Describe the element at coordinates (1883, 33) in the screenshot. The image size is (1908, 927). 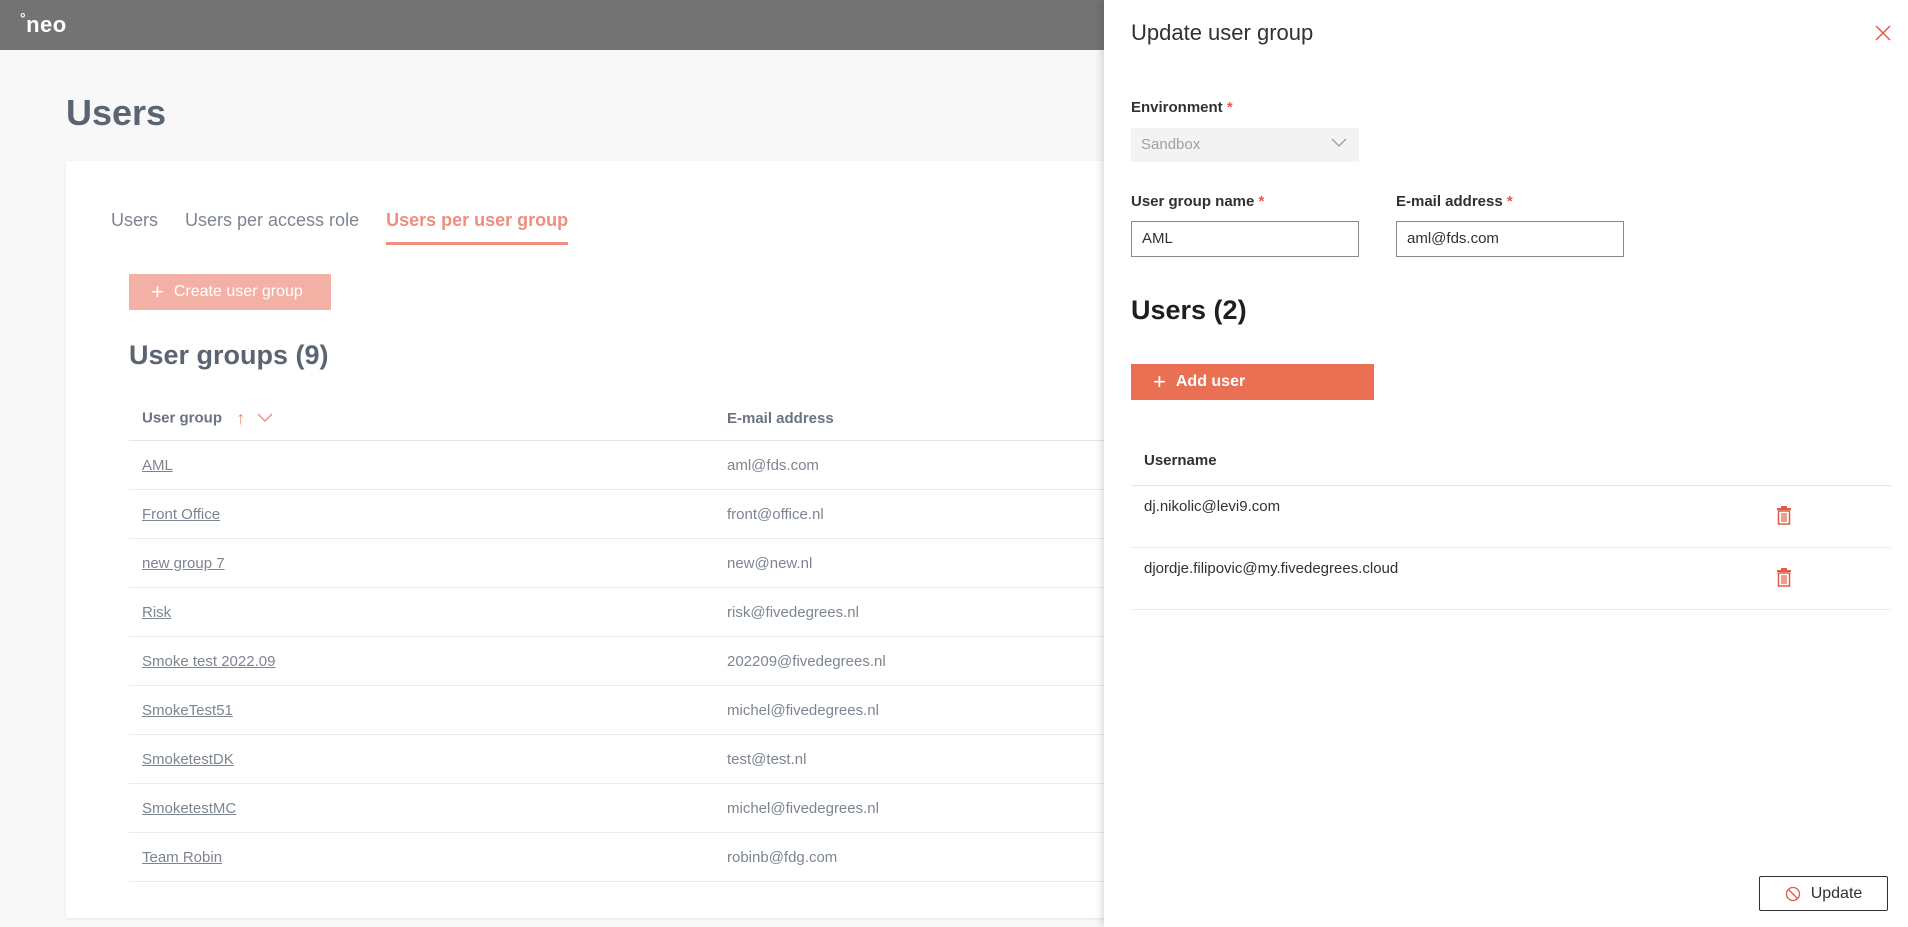
I see `close-icon` at that location.